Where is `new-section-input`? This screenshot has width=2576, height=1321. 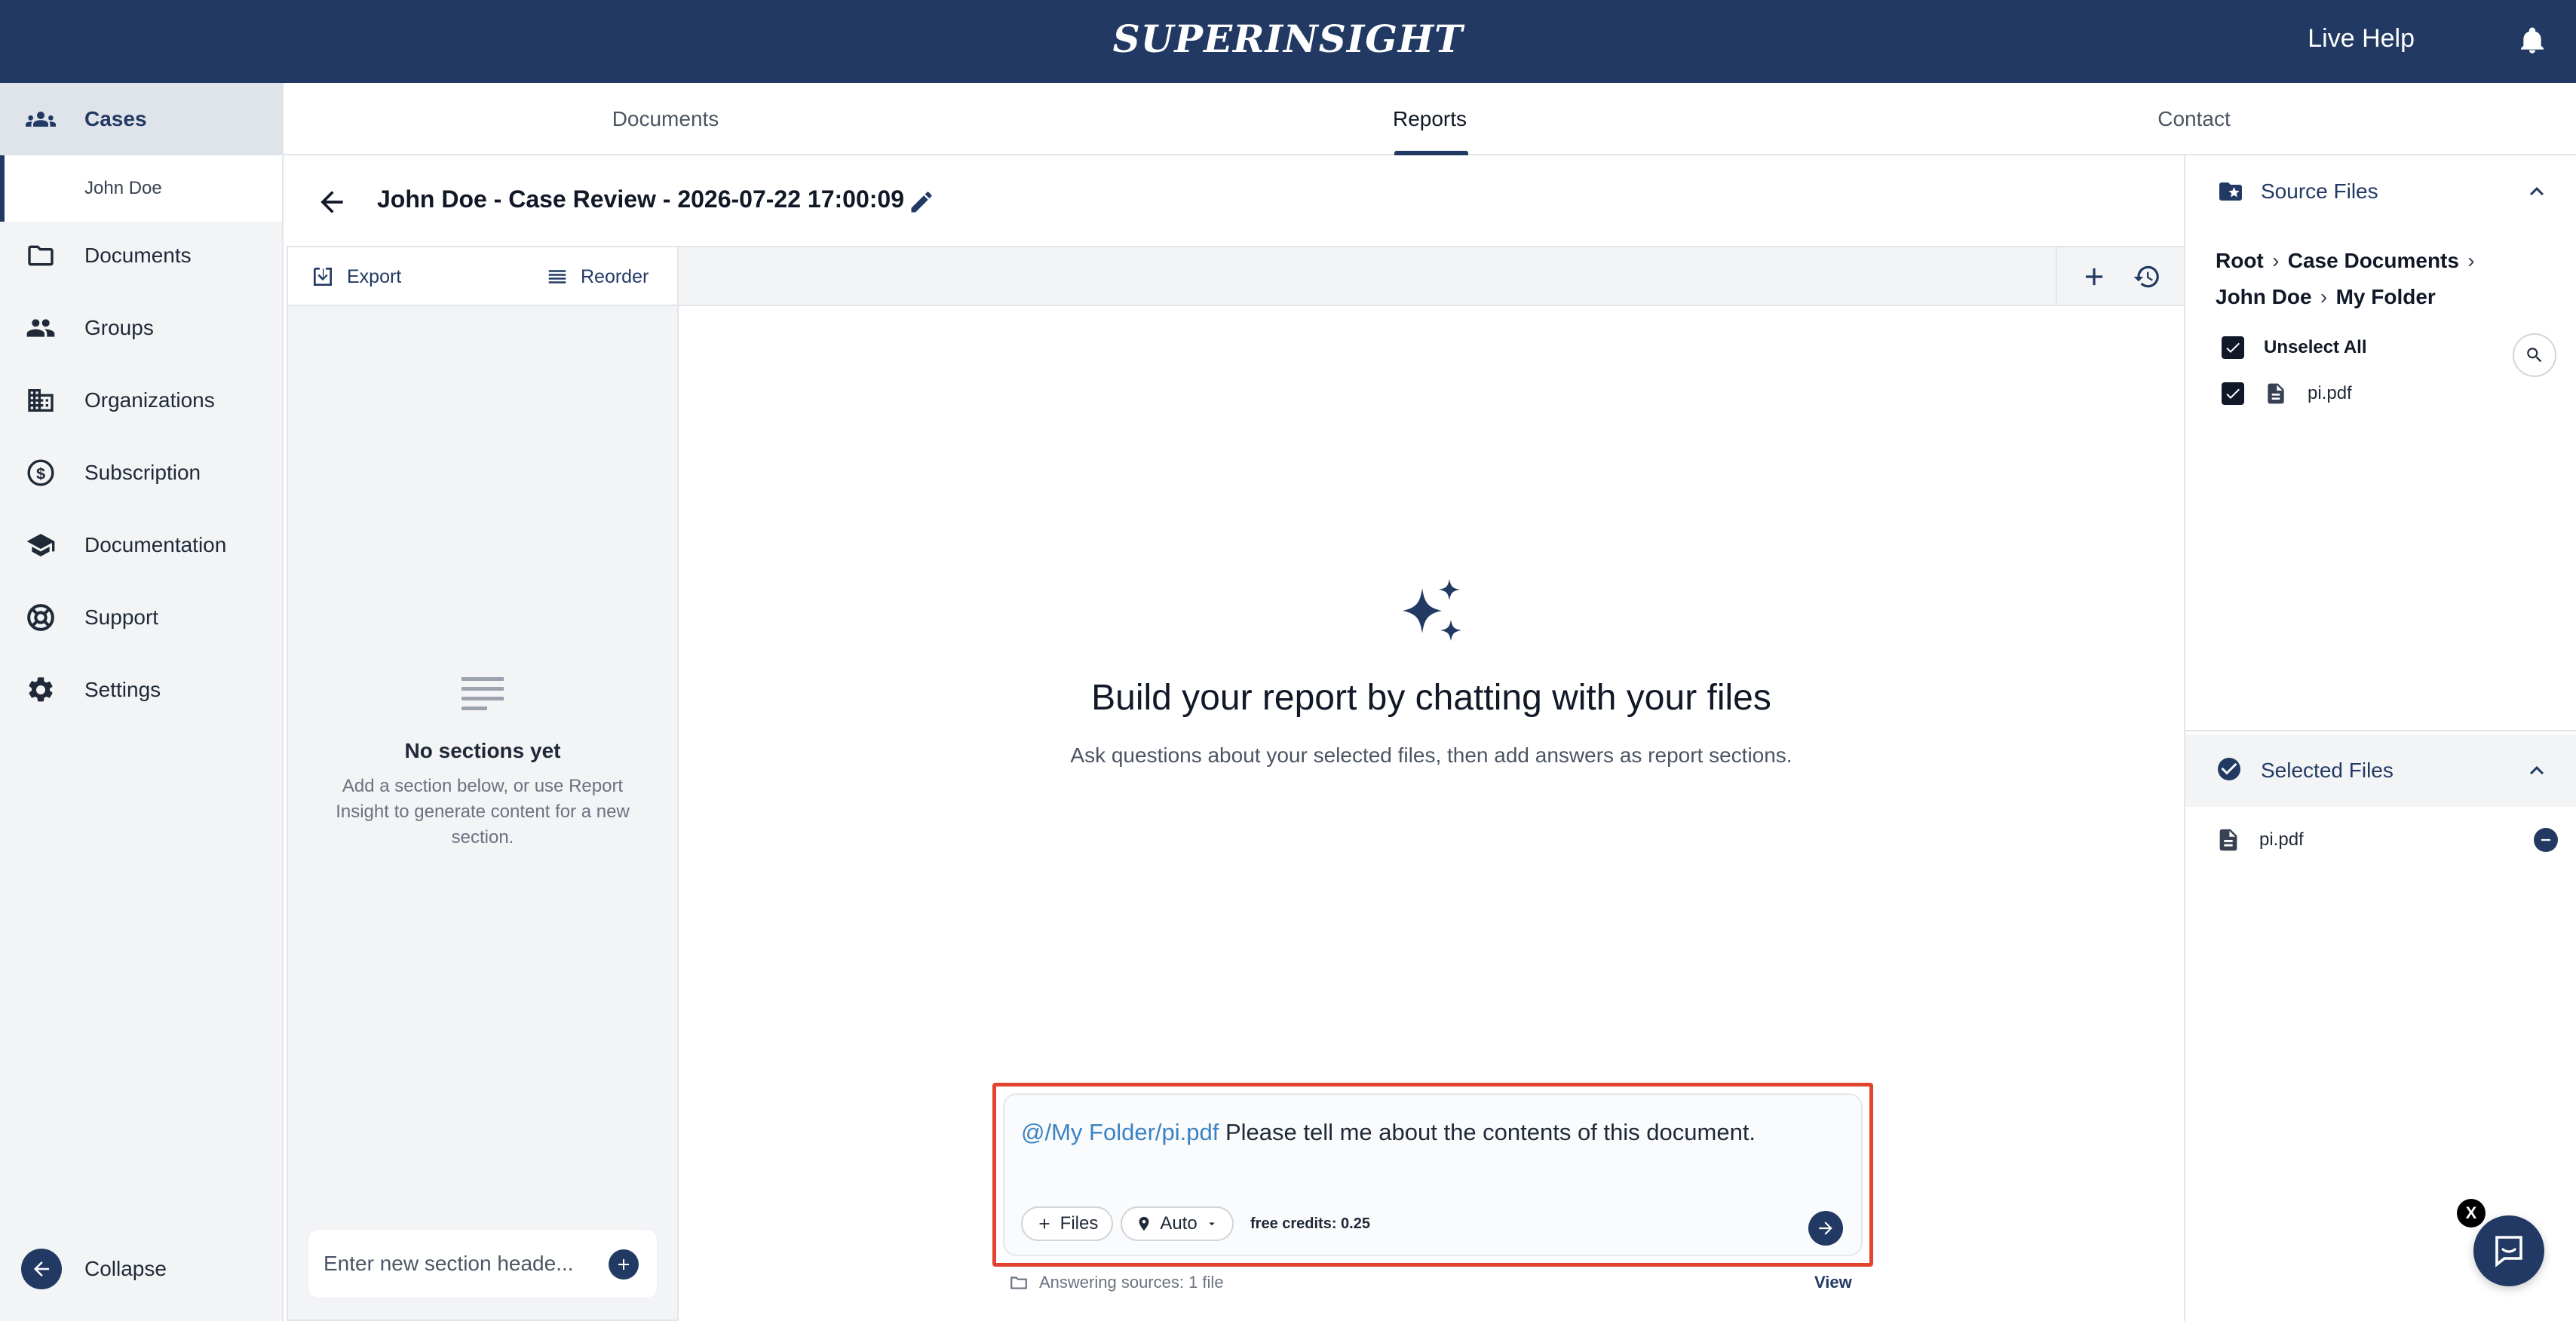
new-section-input is located at coordinates (459, 1264).